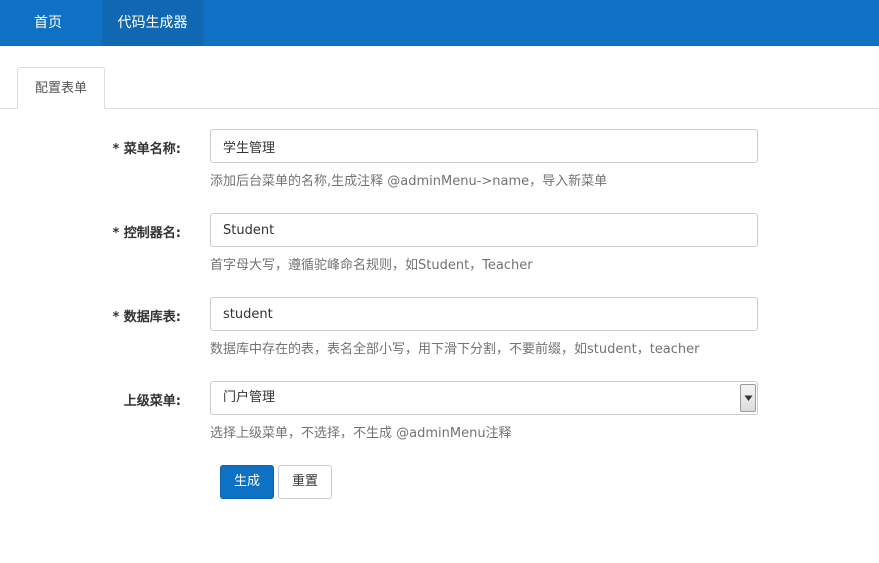 The image size is (879, 563). Describe the element at coordinates (152, 149) in the screenshot. I see `menu-name-label-text: 菜单名称:` at that location.